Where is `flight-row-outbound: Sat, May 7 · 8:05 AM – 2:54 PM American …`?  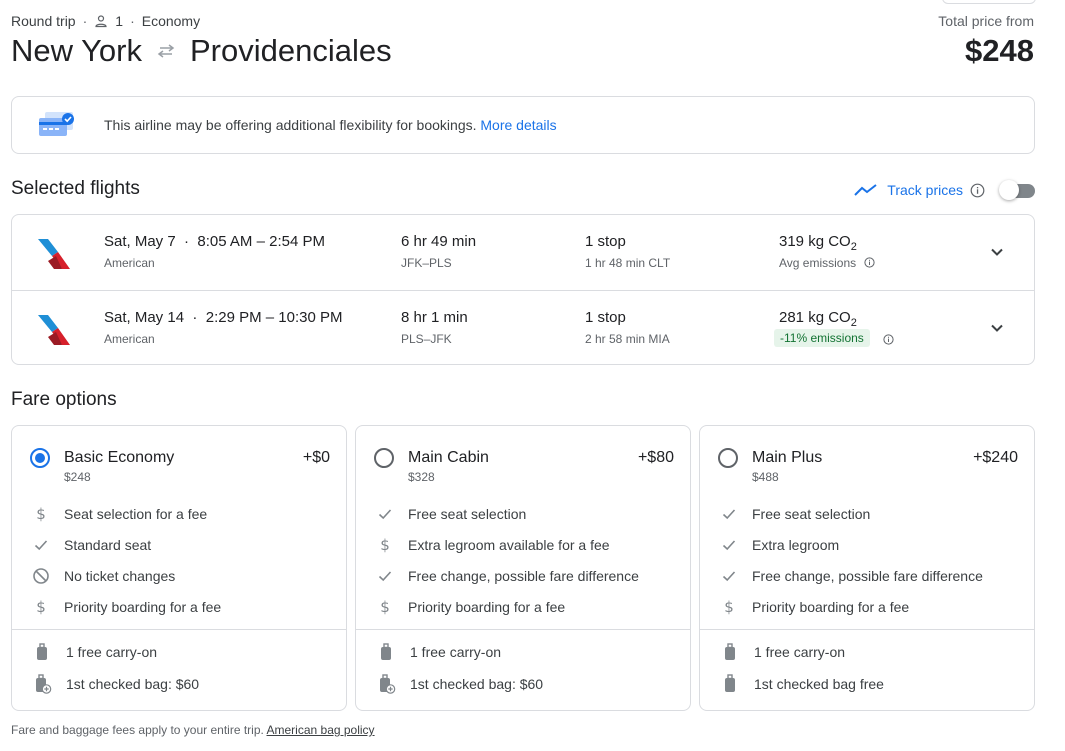 flight-row-outbound: Sat, May 7 · 8:05 AM – 2:54 PM American … is located at coordinates (523, 252).